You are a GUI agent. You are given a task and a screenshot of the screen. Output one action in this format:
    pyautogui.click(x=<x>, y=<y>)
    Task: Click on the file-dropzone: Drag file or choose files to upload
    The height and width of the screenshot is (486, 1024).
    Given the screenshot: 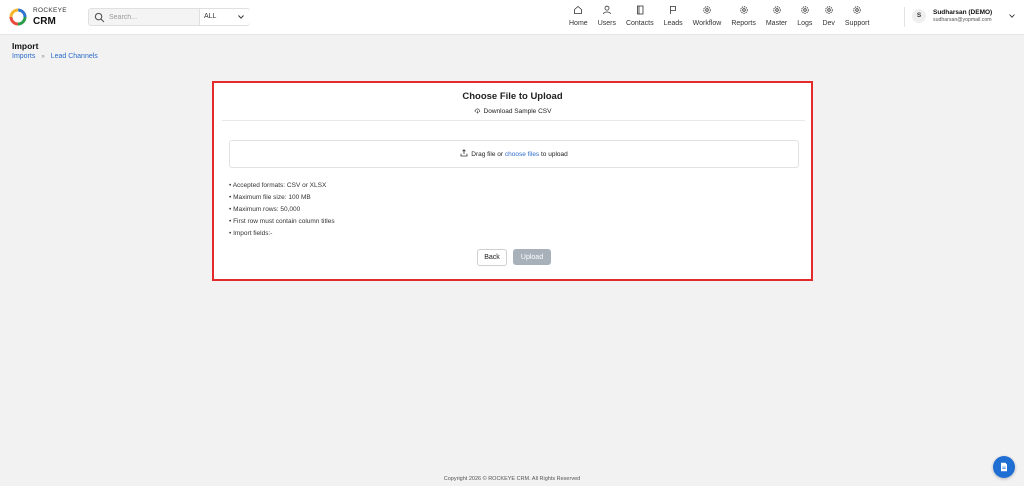 What is the action you would take?
    pyautogui.click(x=514, y=154)
    